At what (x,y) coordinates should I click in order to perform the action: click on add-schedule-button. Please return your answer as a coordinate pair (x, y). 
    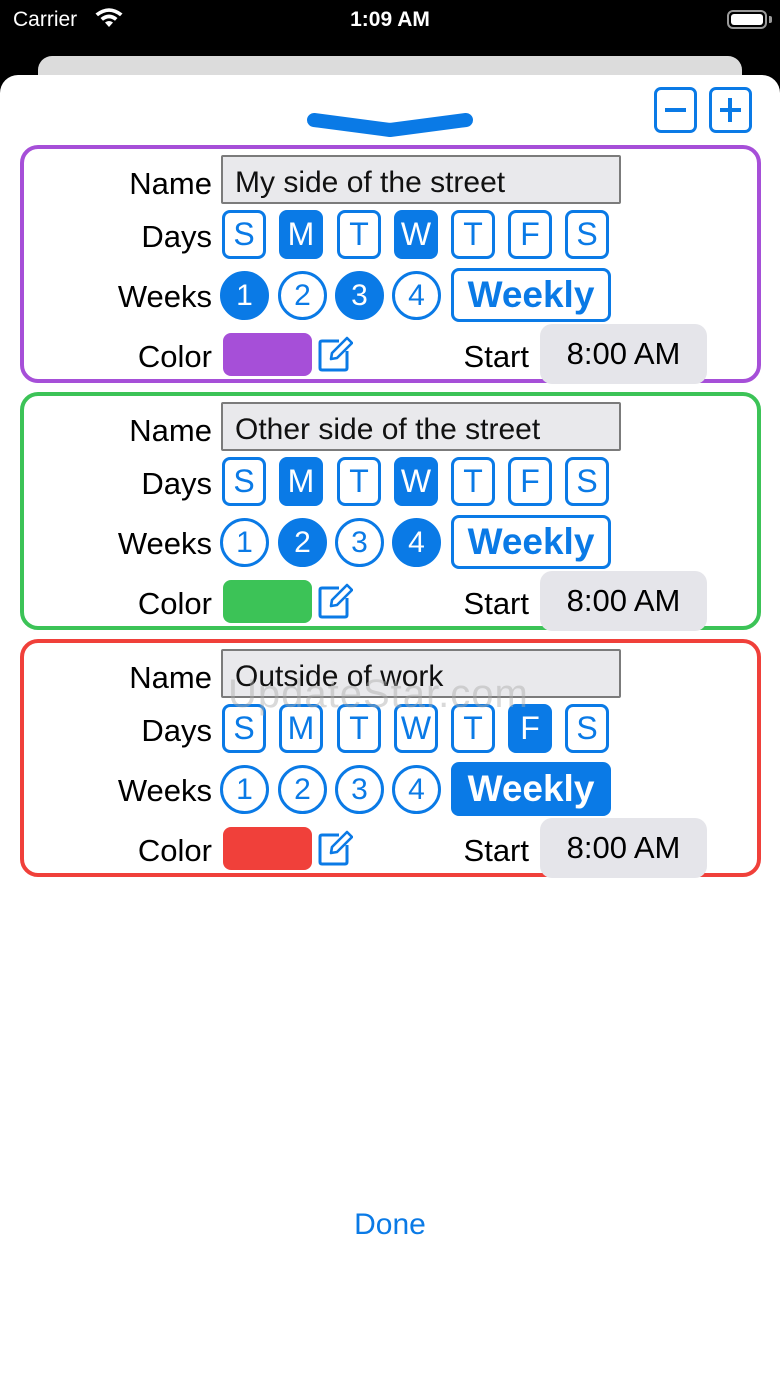
    Looking at the image, I should click on (730, 110).